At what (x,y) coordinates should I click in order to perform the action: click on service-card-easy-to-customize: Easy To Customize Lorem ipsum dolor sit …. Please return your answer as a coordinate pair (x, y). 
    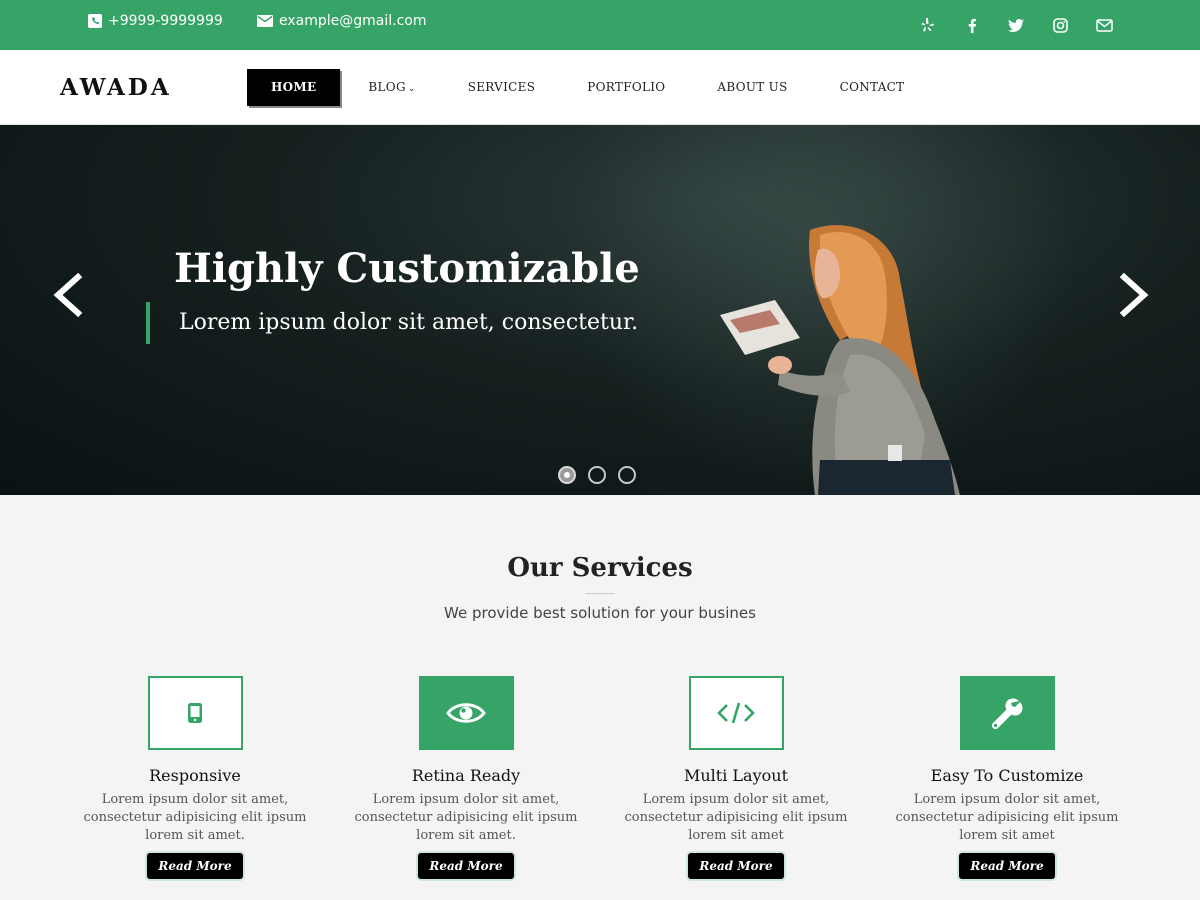
    Looking at the image, I should click on (1007, 777).